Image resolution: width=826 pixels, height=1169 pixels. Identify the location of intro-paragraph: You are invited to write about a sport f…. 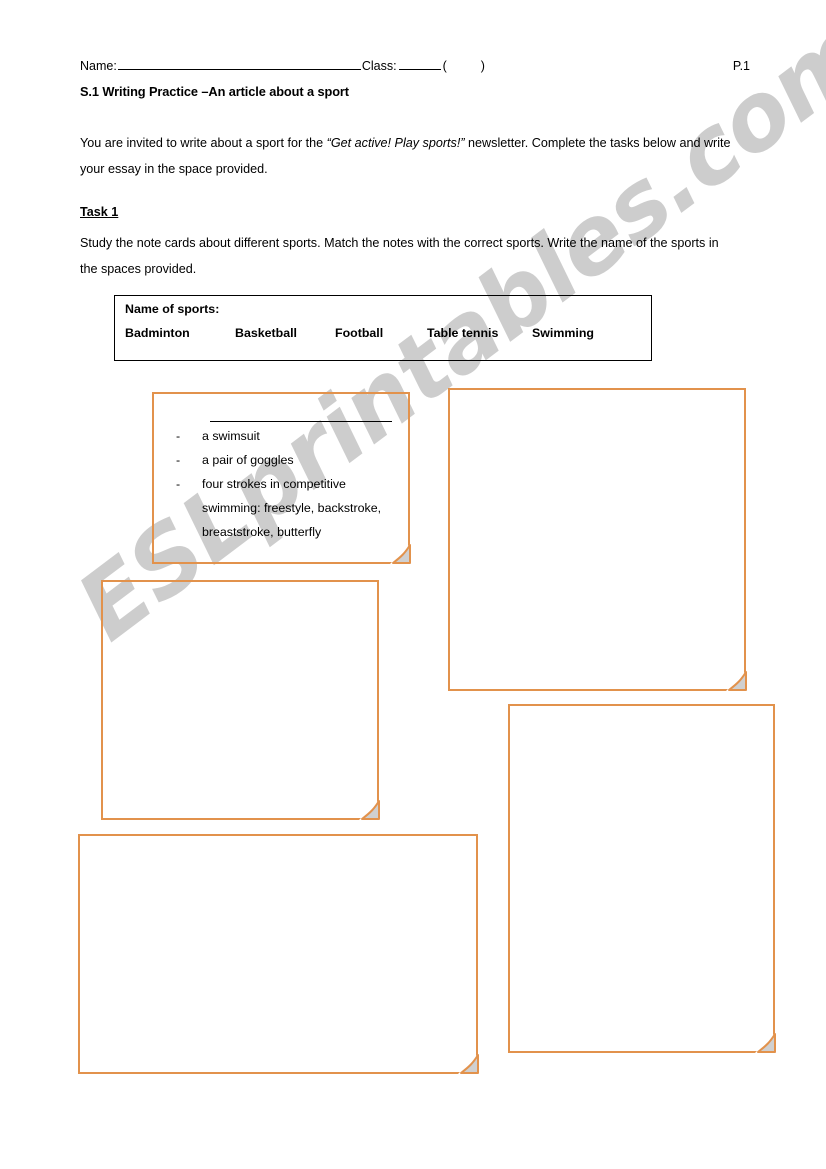
(406, 156).